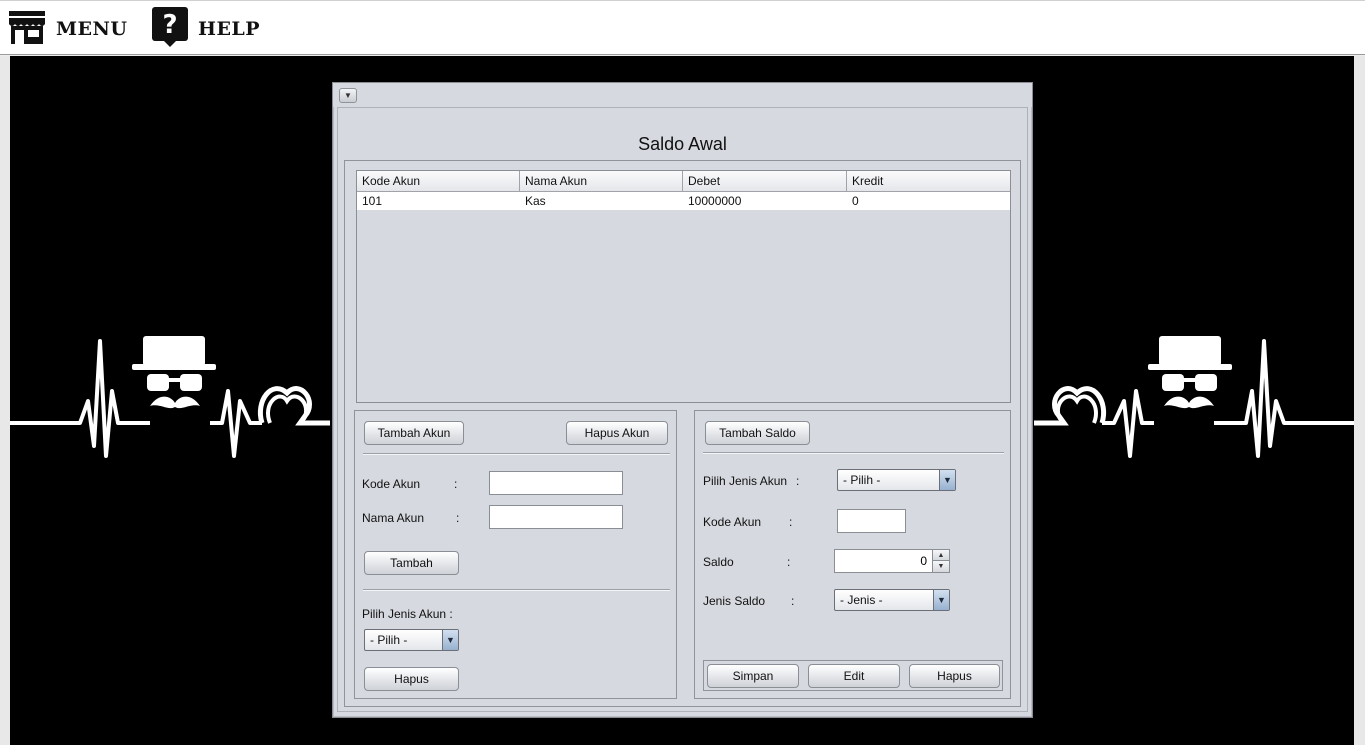 This screenshot has width=1365, height=745. Describe the element at coordinates (734, 601) in the screenshot. I see `jenis-saldo-label: Jenis Saldo` at that location.